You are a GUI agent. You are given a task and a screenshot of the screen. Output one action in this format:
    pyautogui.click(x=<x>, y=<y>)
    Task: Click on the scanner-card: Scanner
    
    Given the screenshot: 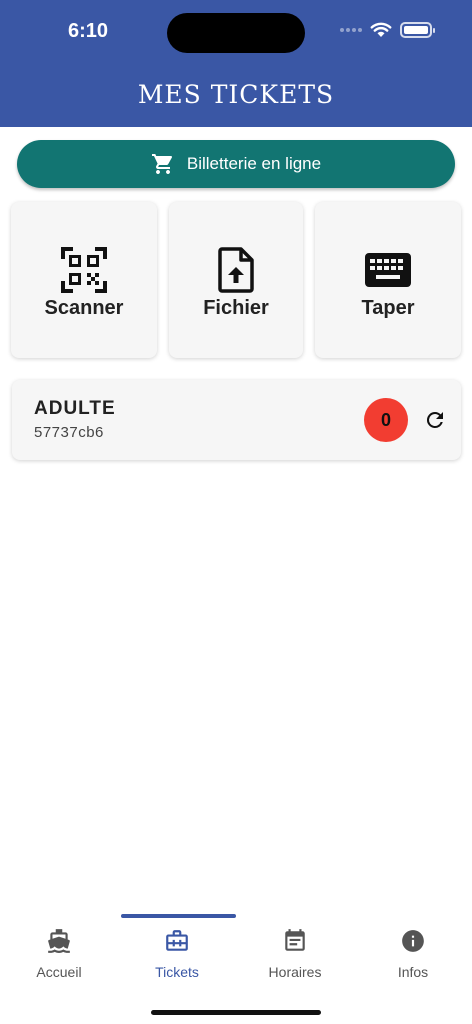 What is the action you would take?
    pyautogui.click(x=84, y=280)
    